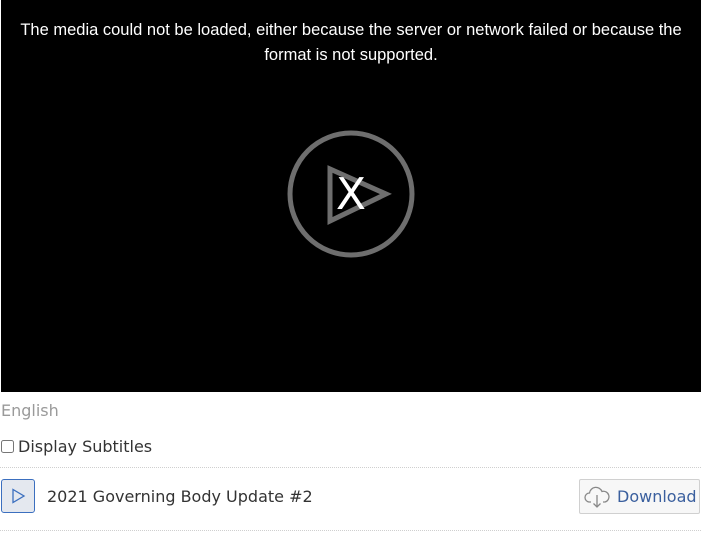 This screenshot has height=535, width=707. I want to click on display-subtitles-row: Display Subtitles, so click(76, 446).